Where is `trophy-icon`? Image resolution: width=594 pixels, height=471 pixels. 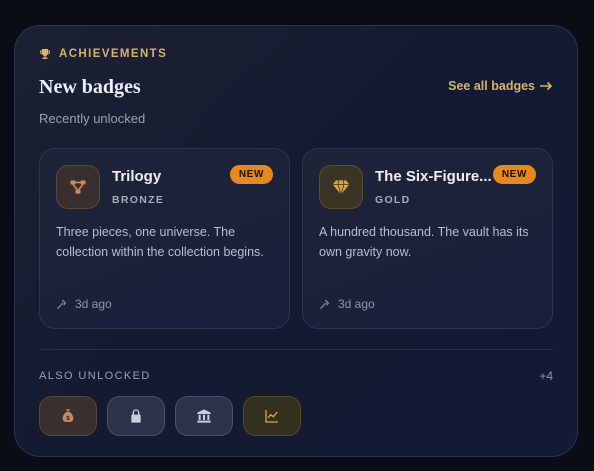
trophy-icon is located at coordinates (45, 54).